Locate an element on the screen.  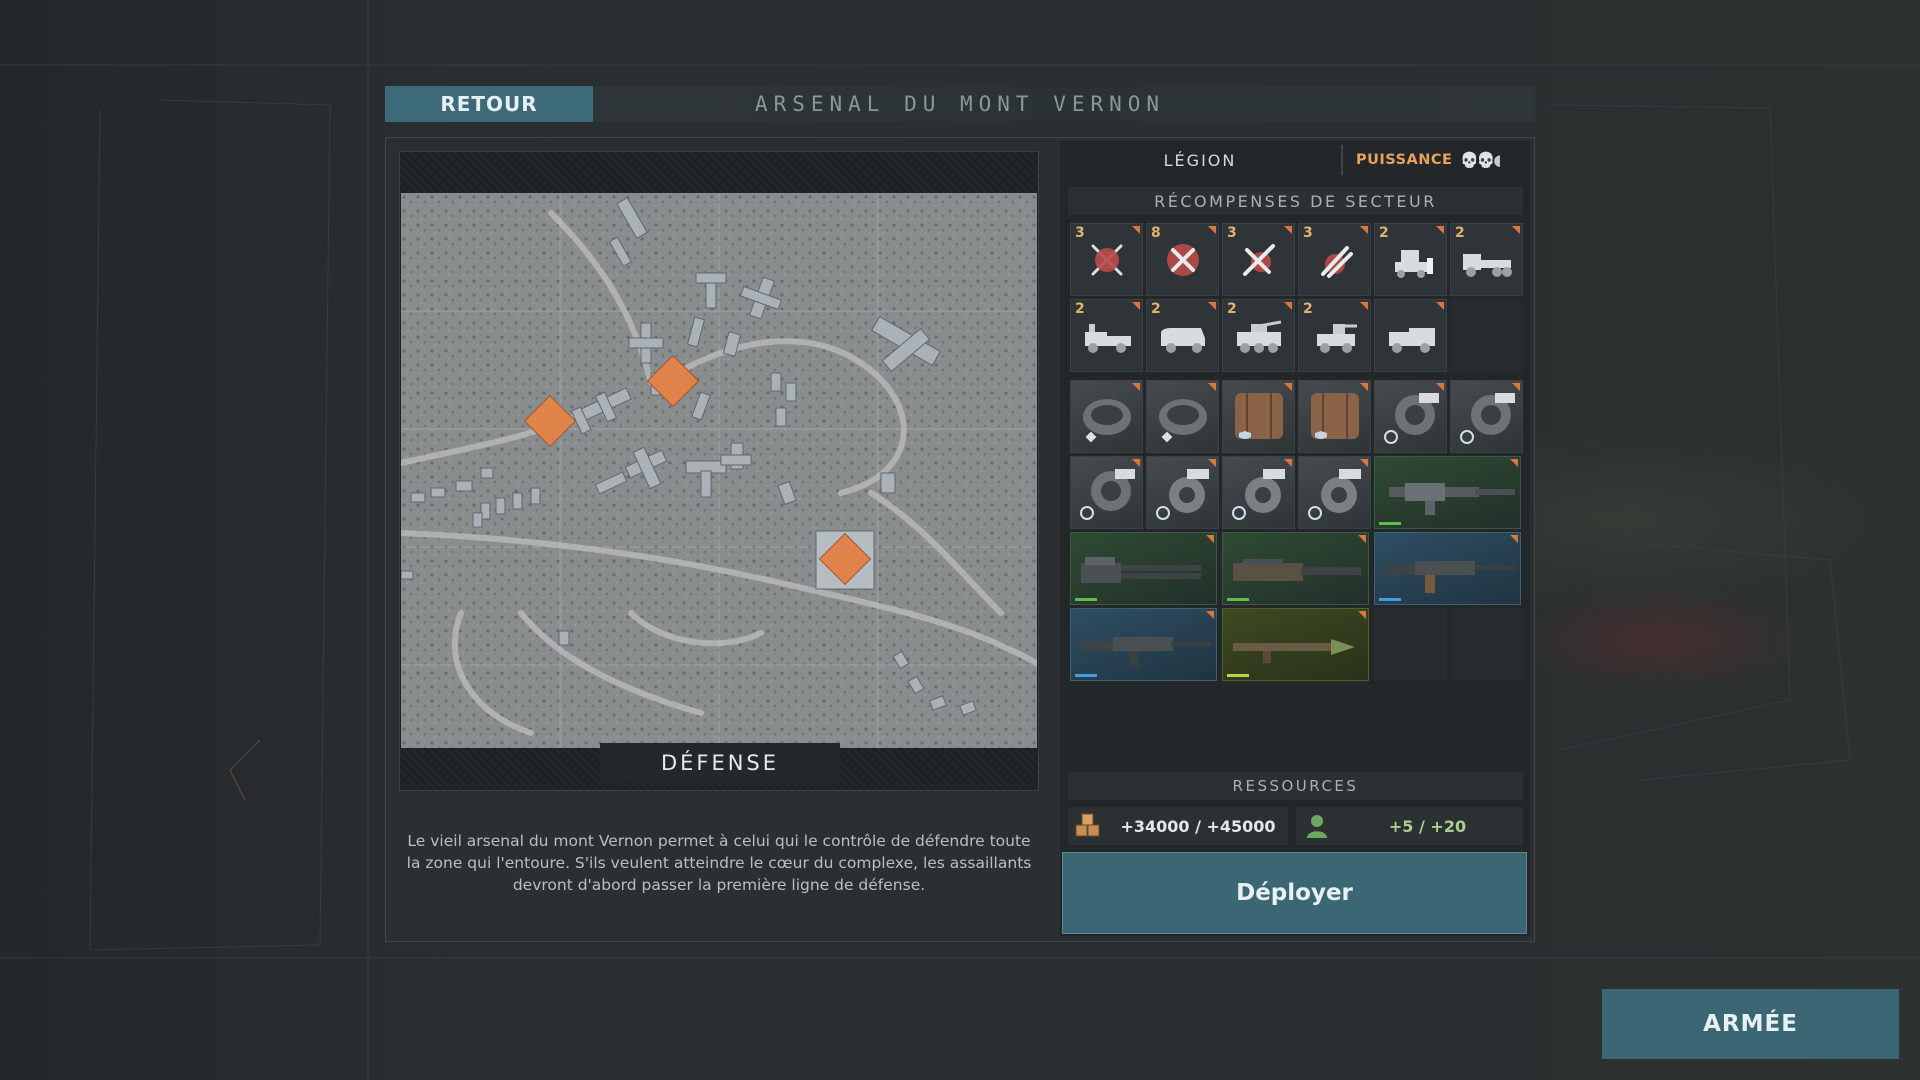
soldier-icon is located at coordinates (1317, 826).